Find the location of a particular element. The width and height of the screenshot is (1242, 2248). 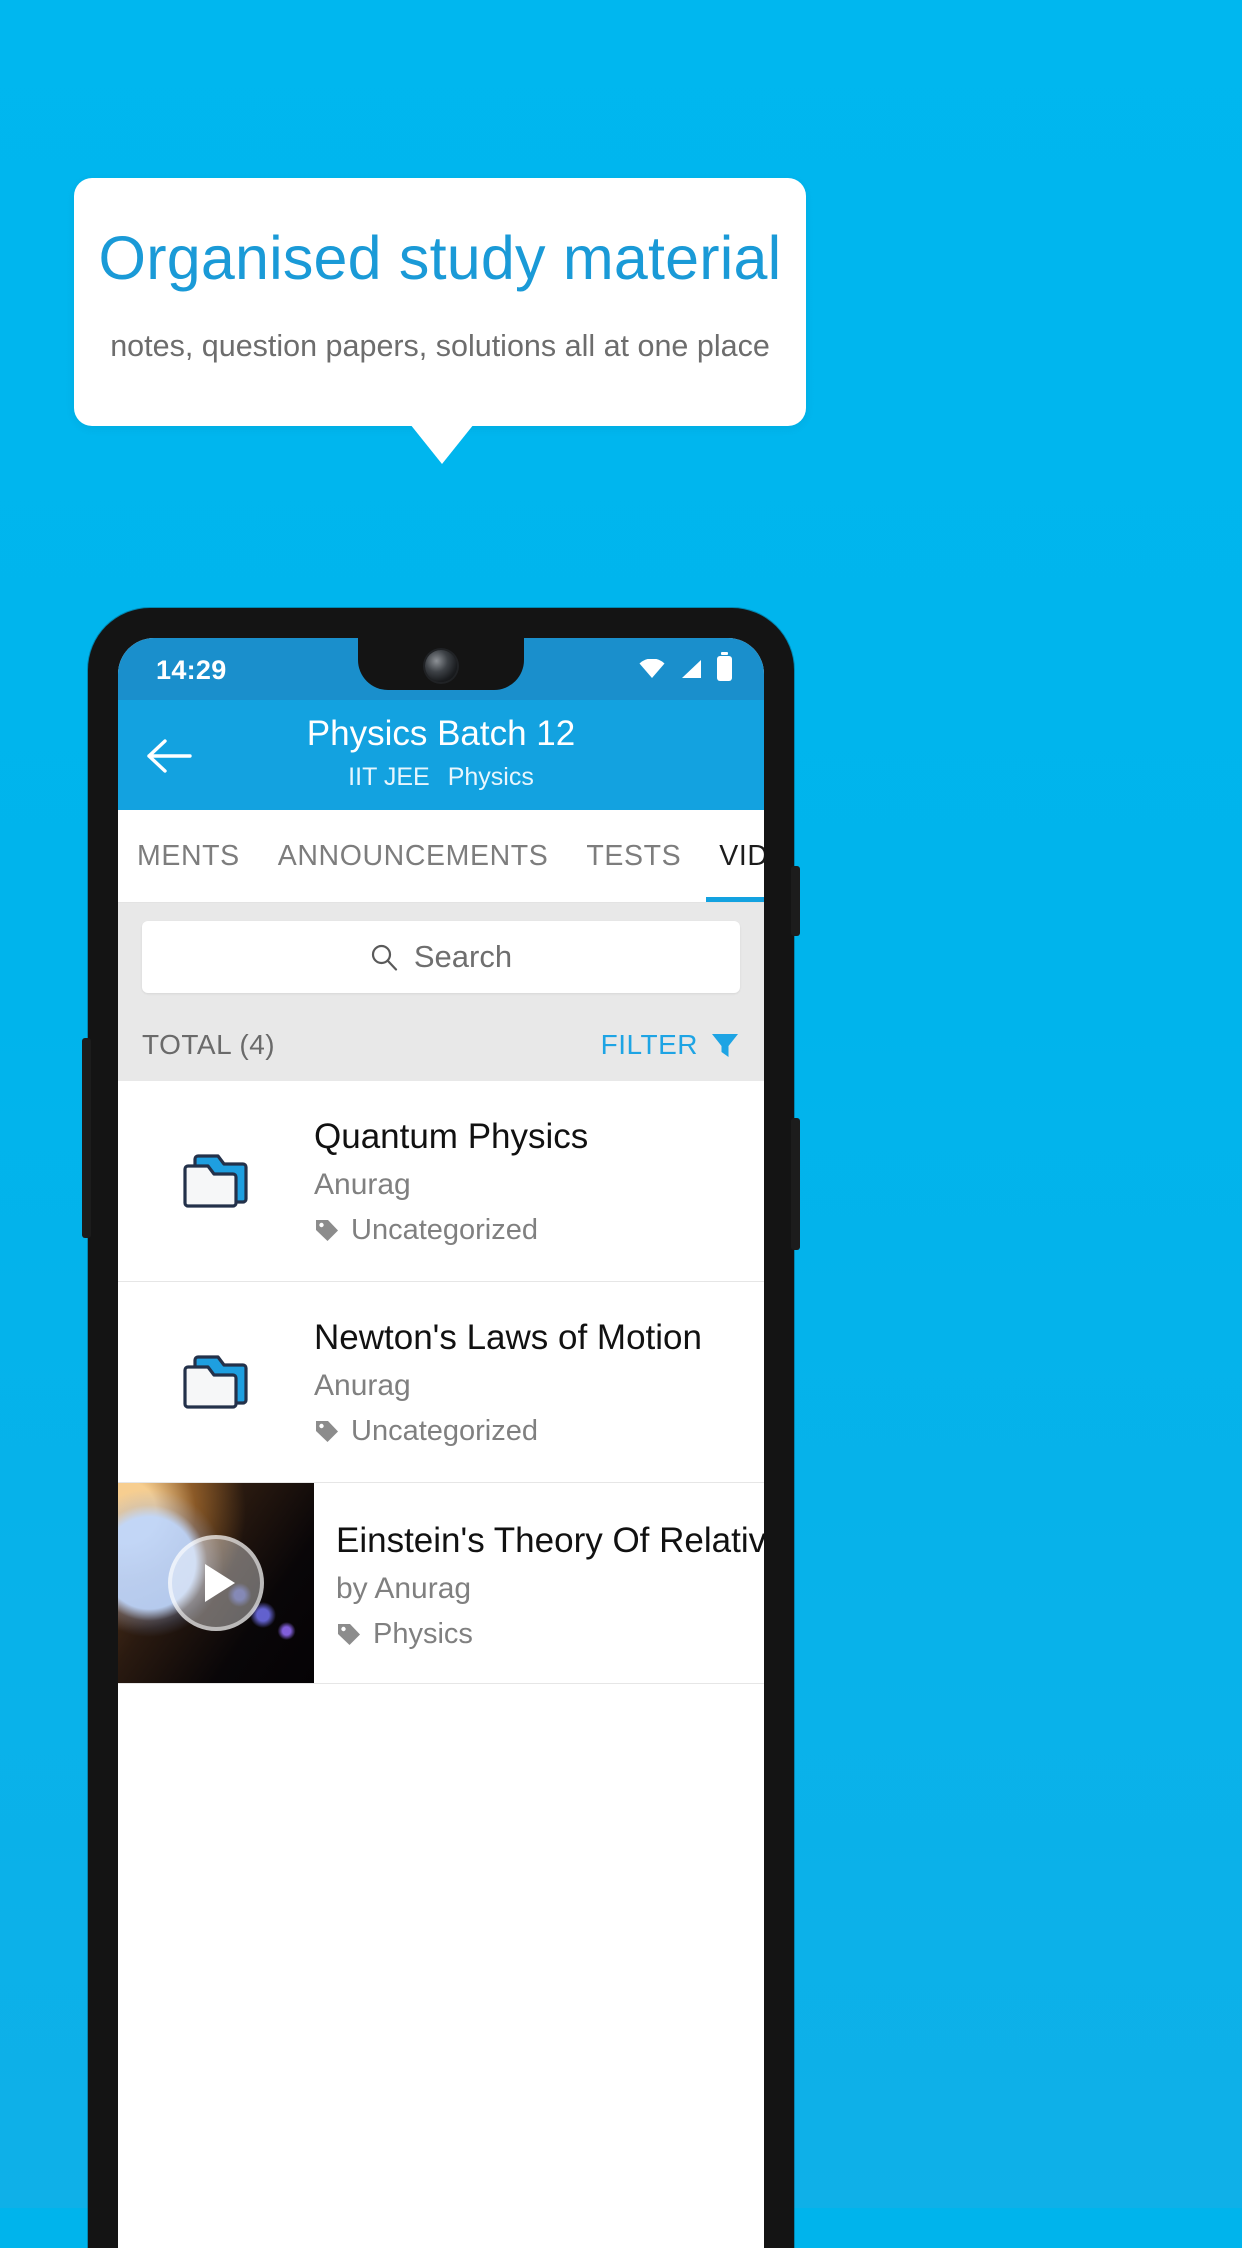

search-input: Search is located at coordinates (441, 957).